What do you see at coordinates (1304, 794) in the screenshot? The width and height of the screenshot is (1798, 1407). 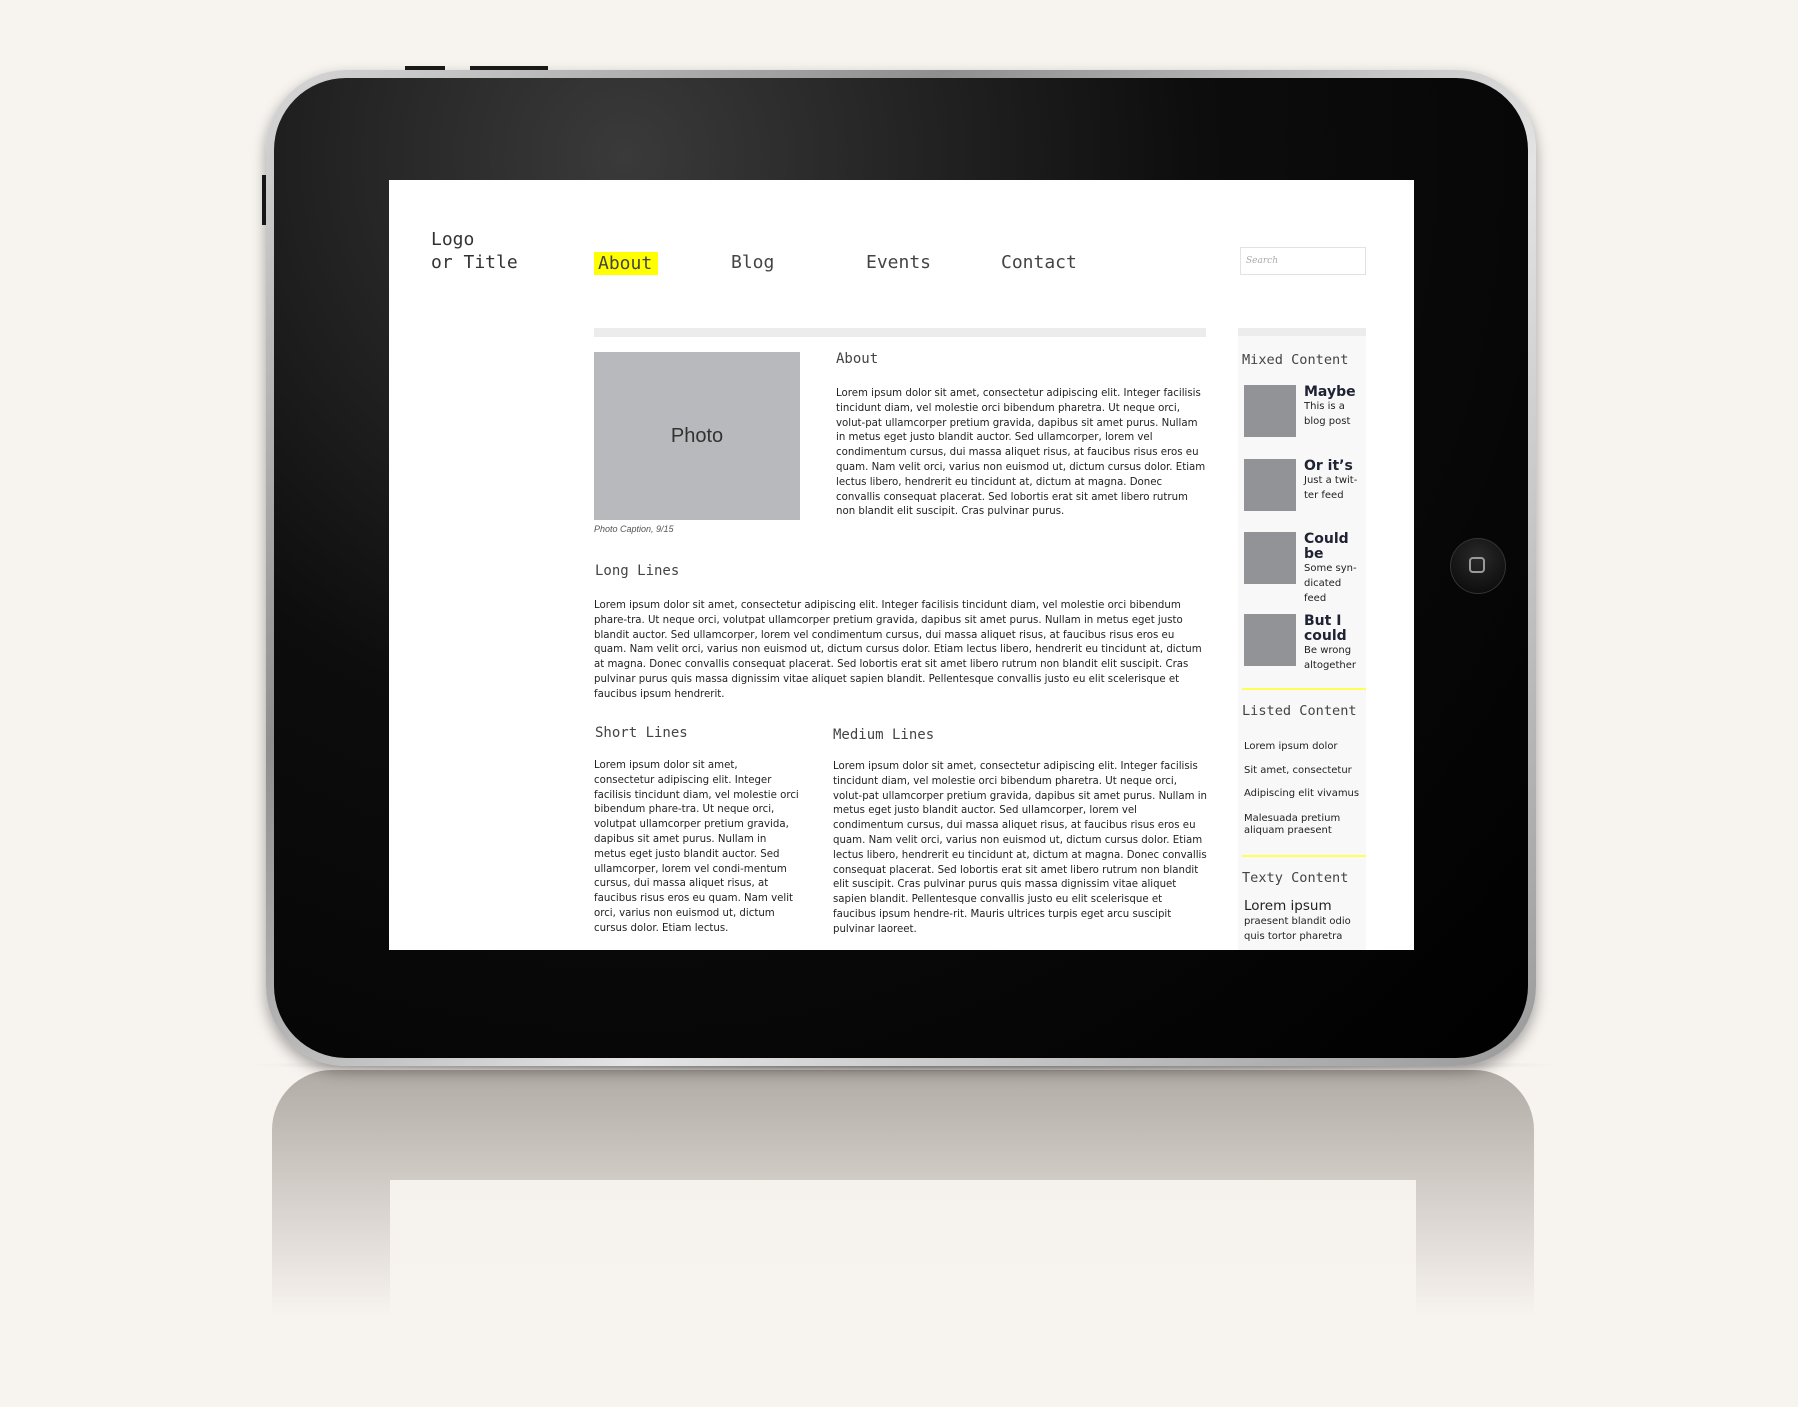 I see `listed-item: Adipiscing elit vivamus` at bounding box center [1304, 794].